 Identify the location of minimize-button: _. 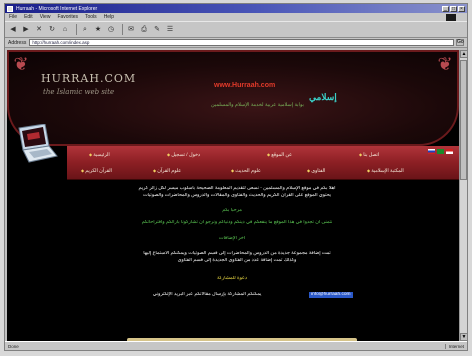
(445, 8).